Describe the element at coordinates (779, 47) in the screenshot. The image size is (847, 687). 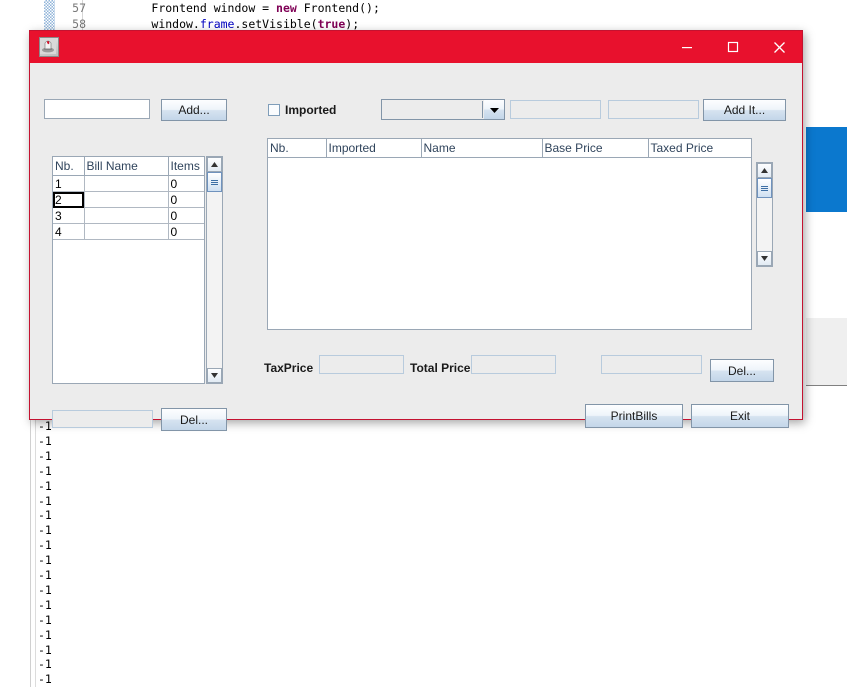
I see `close-button` at that location.